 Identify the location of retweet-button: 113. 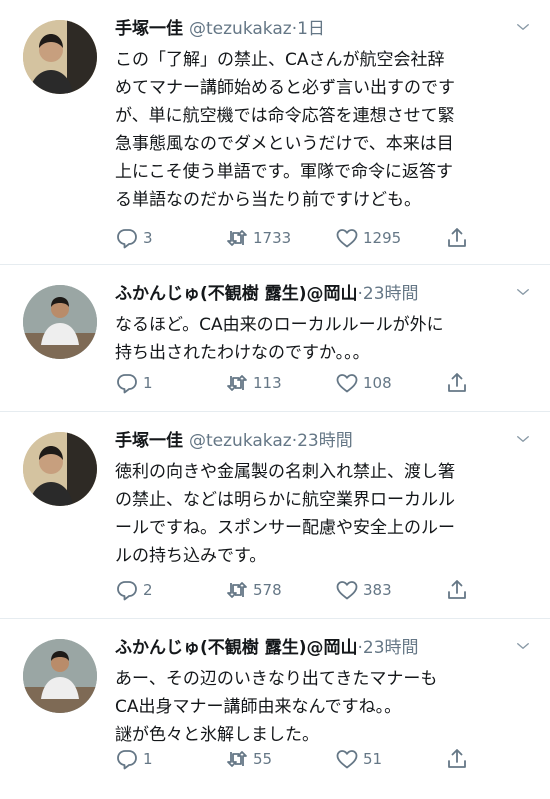
(280, 383).